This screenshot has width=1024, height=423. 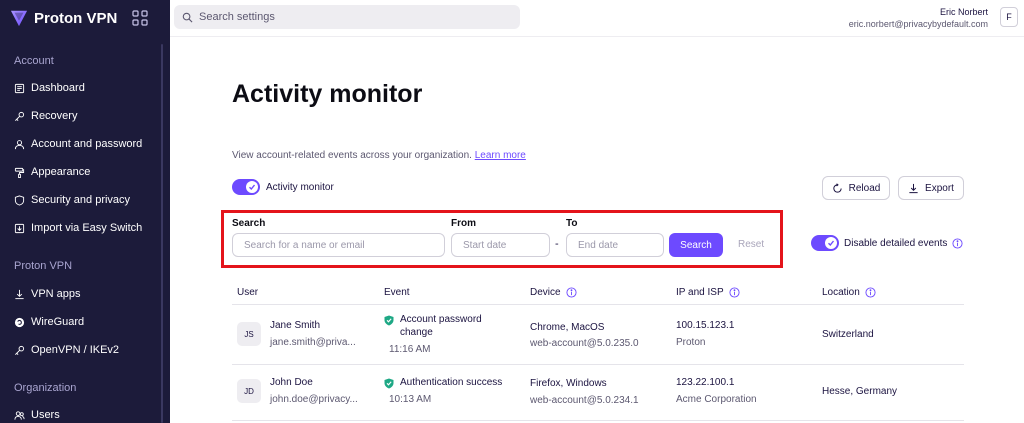 I want to click on ip-address: 123.22.100.1, so click(x=705, y=382).